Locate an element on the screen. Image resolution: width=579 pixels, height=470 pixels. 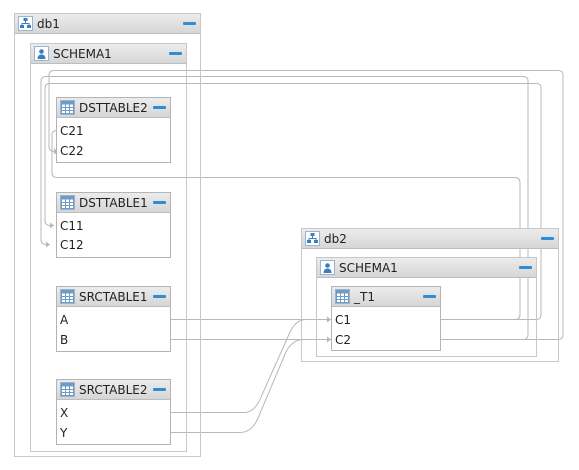
table-header: SRCTABLE2 is located at coordinates (113, 390).